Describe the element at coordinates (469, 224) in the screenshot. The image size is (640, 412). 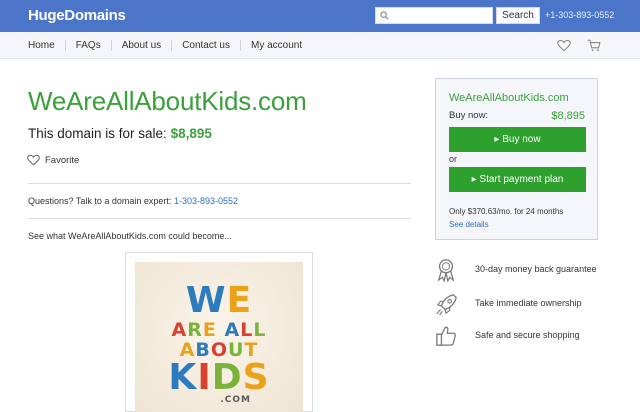
I see `see-details-link: See details` at that location.